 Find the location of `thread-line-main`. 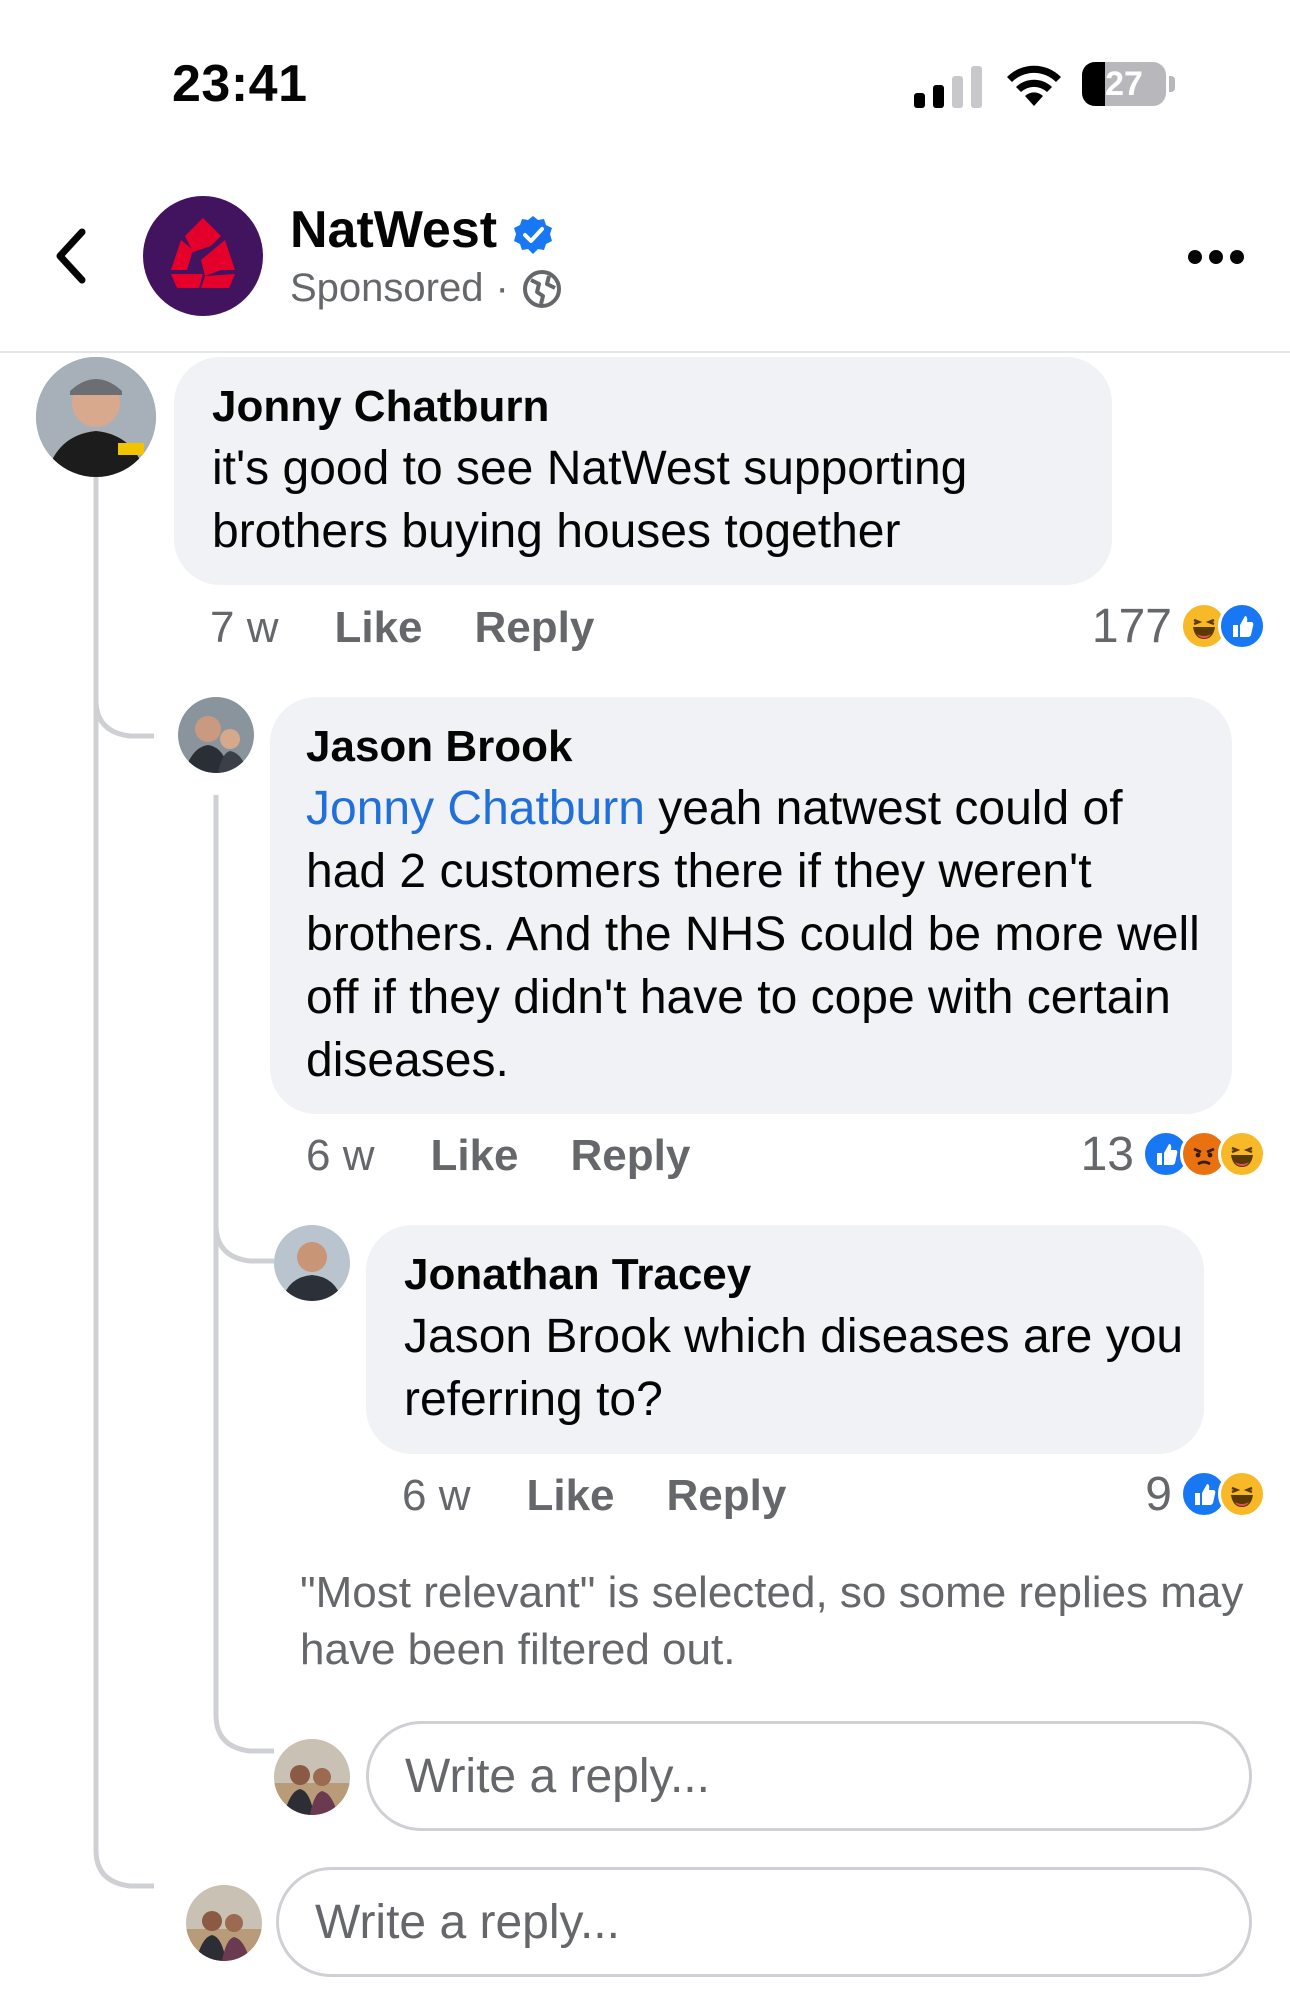

thread-line-main is located at coordinates (123, 1179).